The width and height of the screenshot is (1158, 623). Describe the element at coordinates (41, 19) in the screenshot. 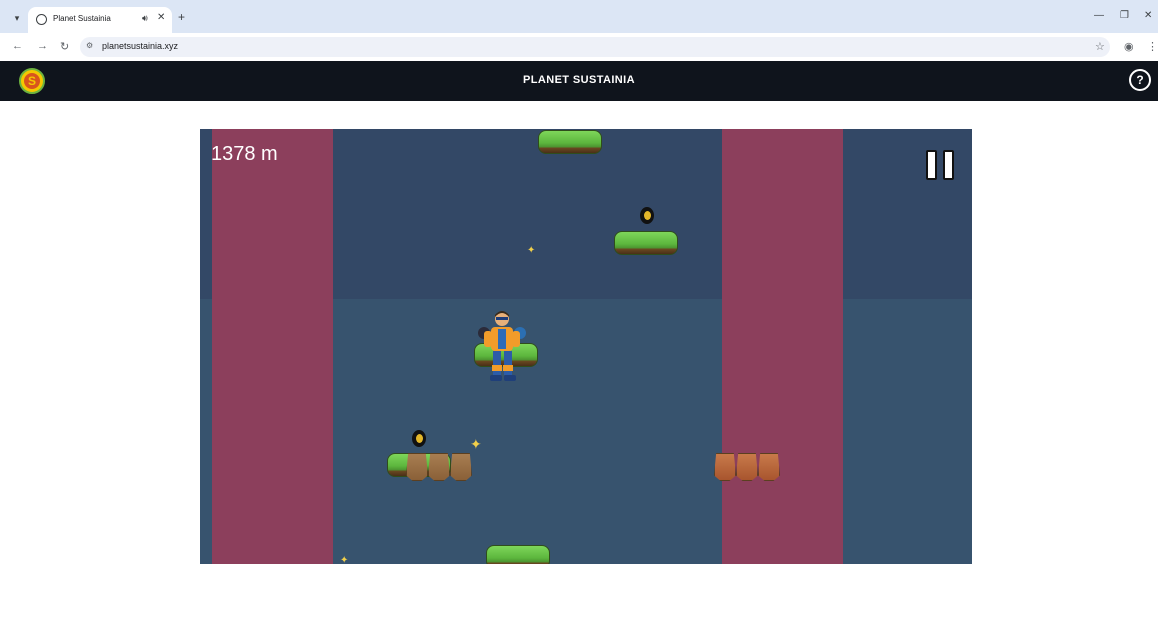

I see `globe-icon` at that location.